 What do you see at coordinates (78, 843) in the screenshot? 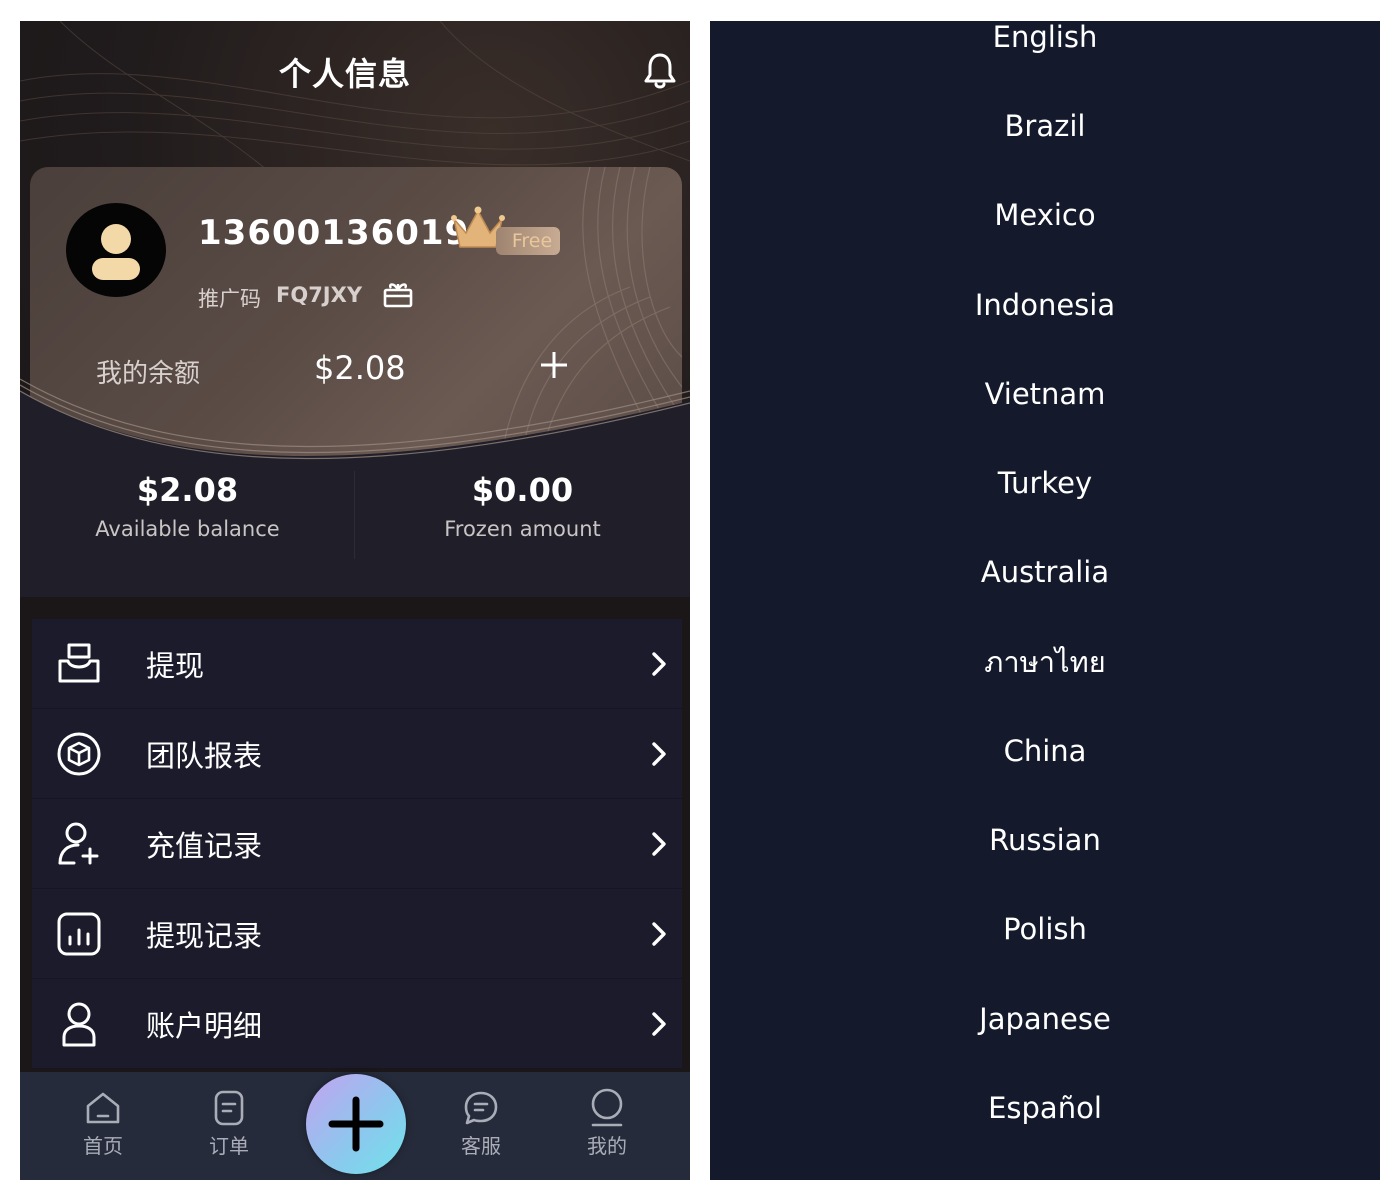
I see `user-add-icon` at bounding box center [78, 843].